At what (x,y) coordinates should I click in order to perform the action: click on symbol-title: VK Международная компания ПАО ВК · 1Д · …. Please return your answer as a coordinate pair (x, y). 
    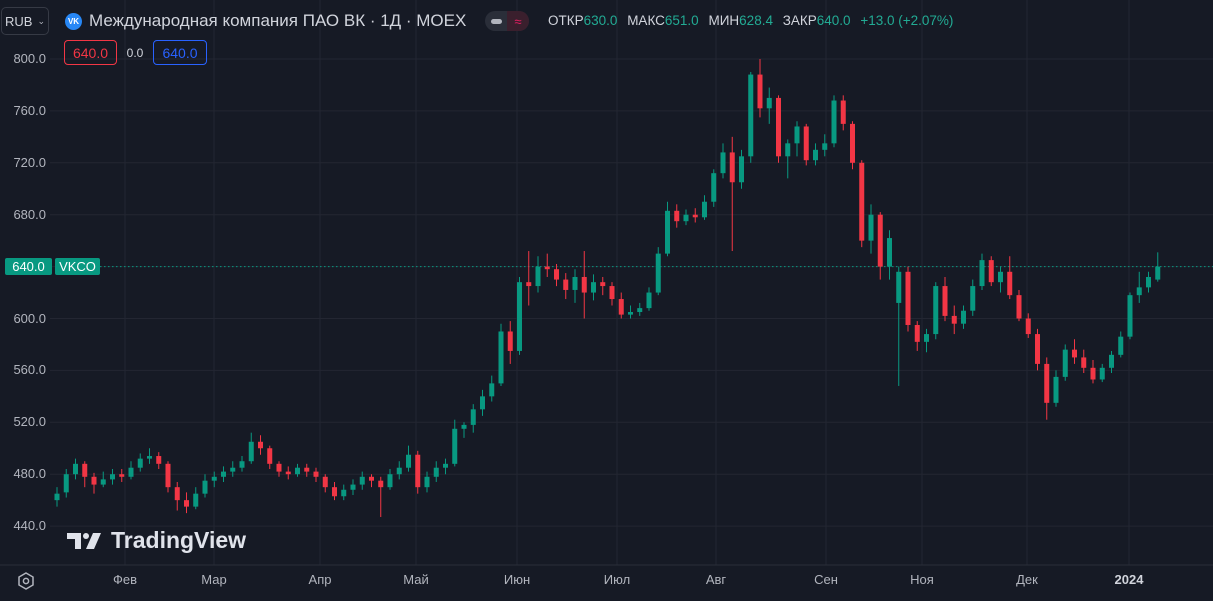
    Looking at the image, I should click on (265, 21).